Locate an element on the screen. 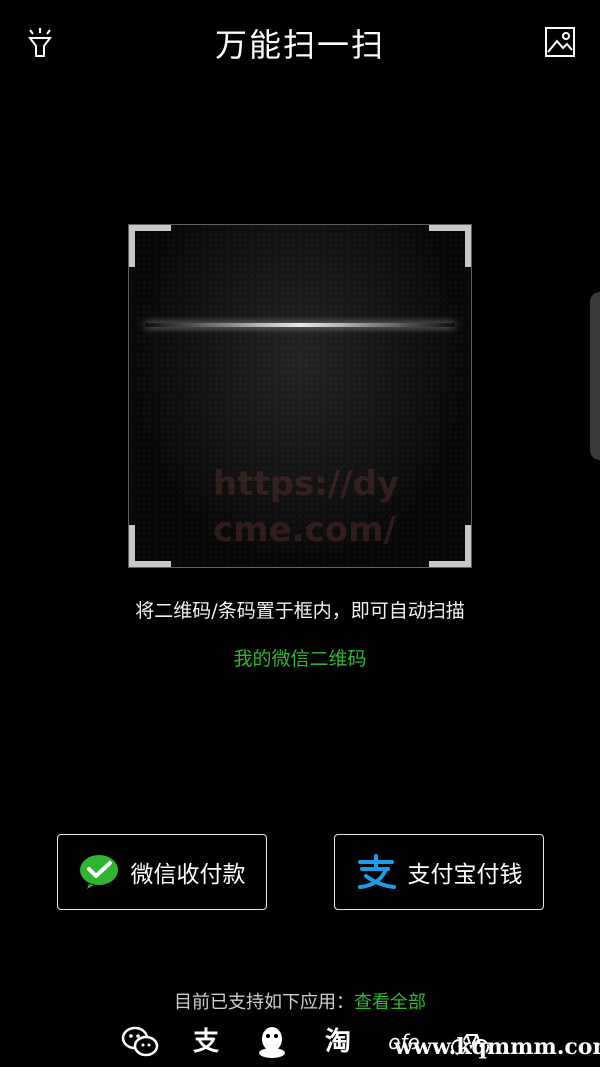 The image size is (600, 1067). alipay-app-glyph: 支 is located at coordinates (205, 1042).